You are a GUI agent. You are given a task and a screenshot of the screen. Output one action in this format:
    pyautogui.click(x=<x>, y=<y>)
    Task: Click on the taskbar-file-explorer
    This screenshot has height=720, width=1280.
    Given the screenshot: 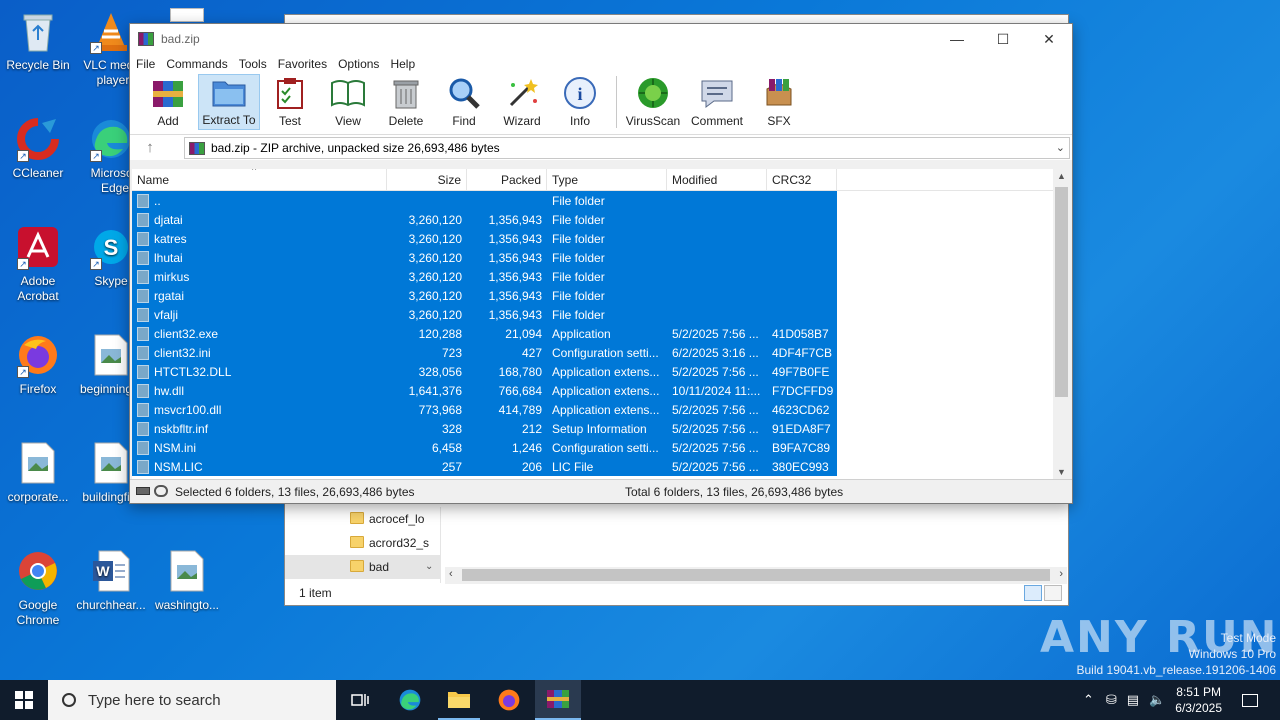 What is the action you would take?
    pyautogui.click(x=459, y=700)
    